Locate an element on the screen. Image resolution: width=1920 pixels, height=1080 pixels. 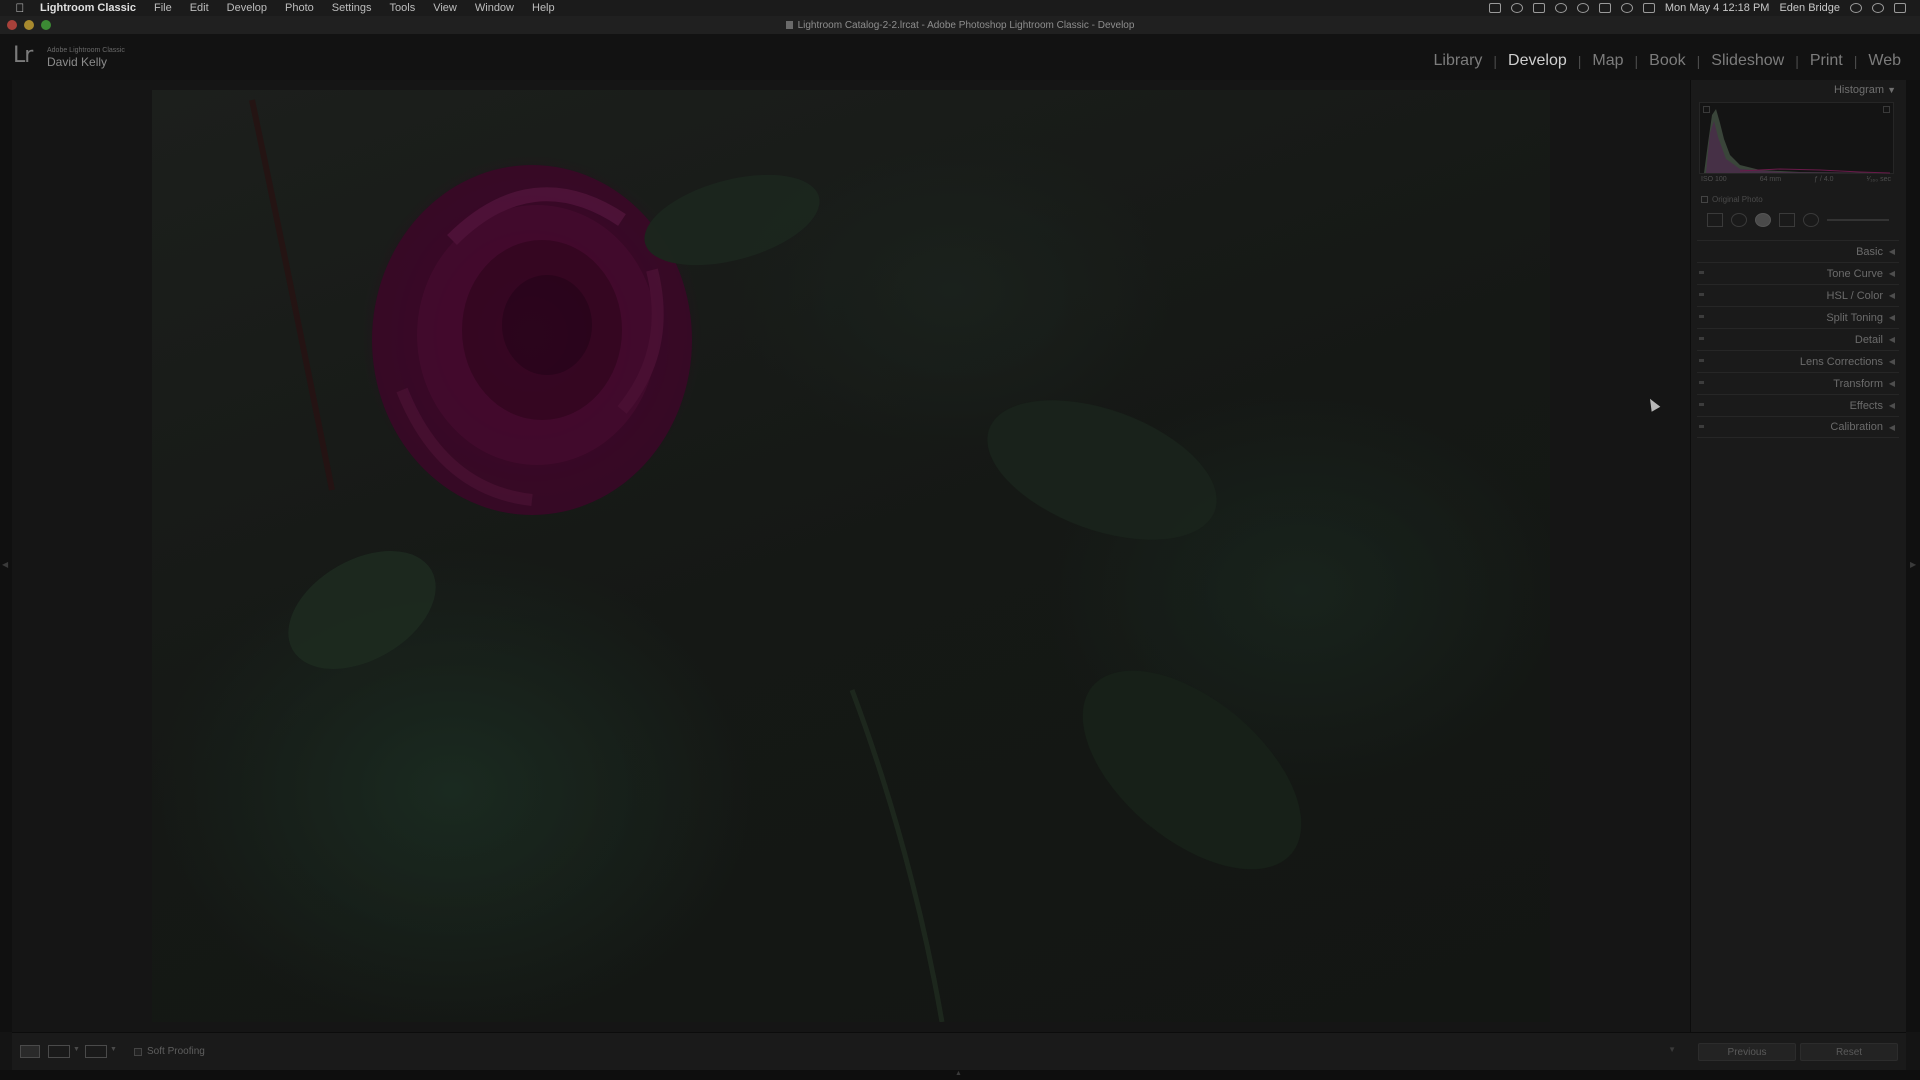
adjustment-brush-slider is located at coordinates (1858, 220).